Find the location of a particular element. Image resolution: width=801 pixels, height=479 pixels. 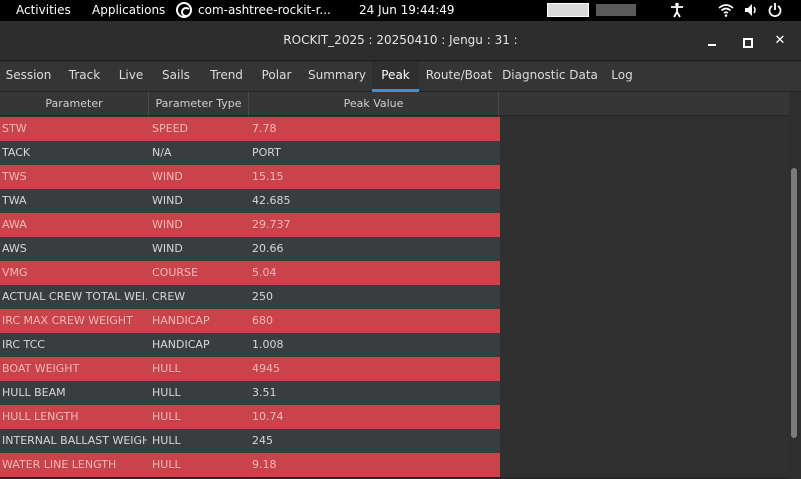

table-row: IRC MAX CREW WEIGHT HANDICAP 680 is located at coordinates (250, 321).